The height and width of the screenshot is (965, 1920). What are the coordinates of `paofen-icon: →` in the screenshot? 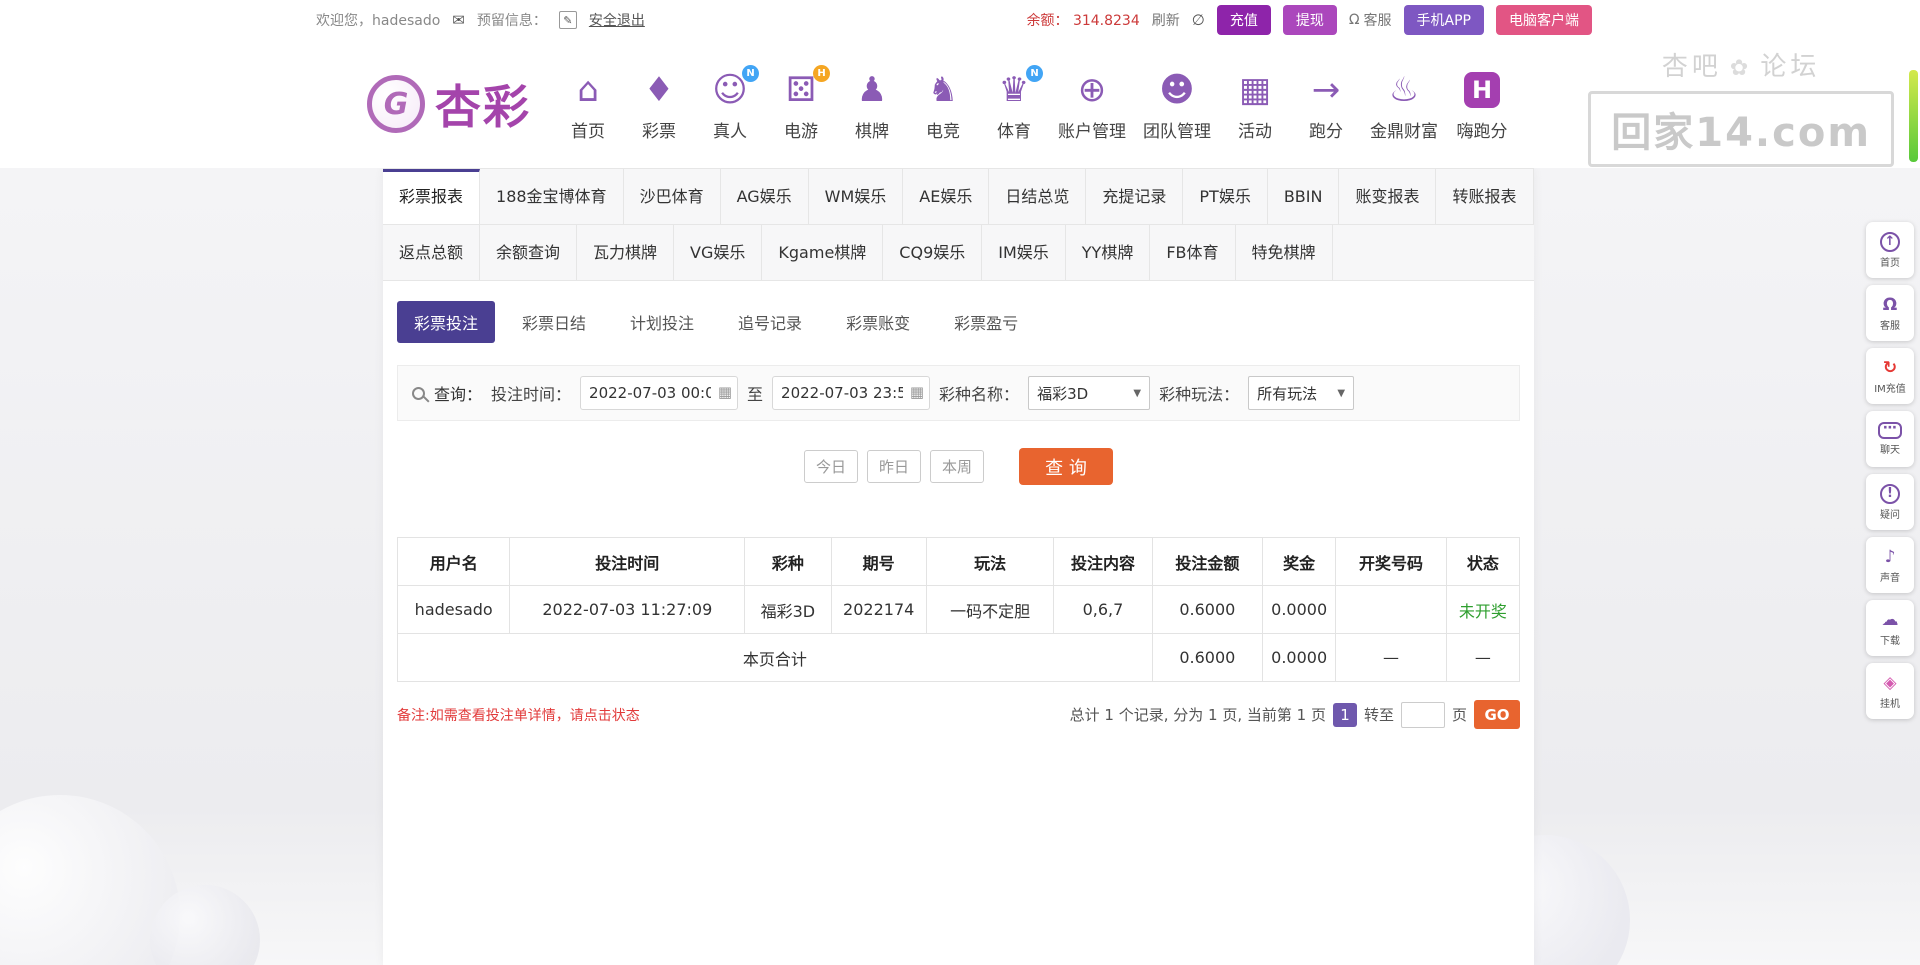 It's located at (1326, 89).